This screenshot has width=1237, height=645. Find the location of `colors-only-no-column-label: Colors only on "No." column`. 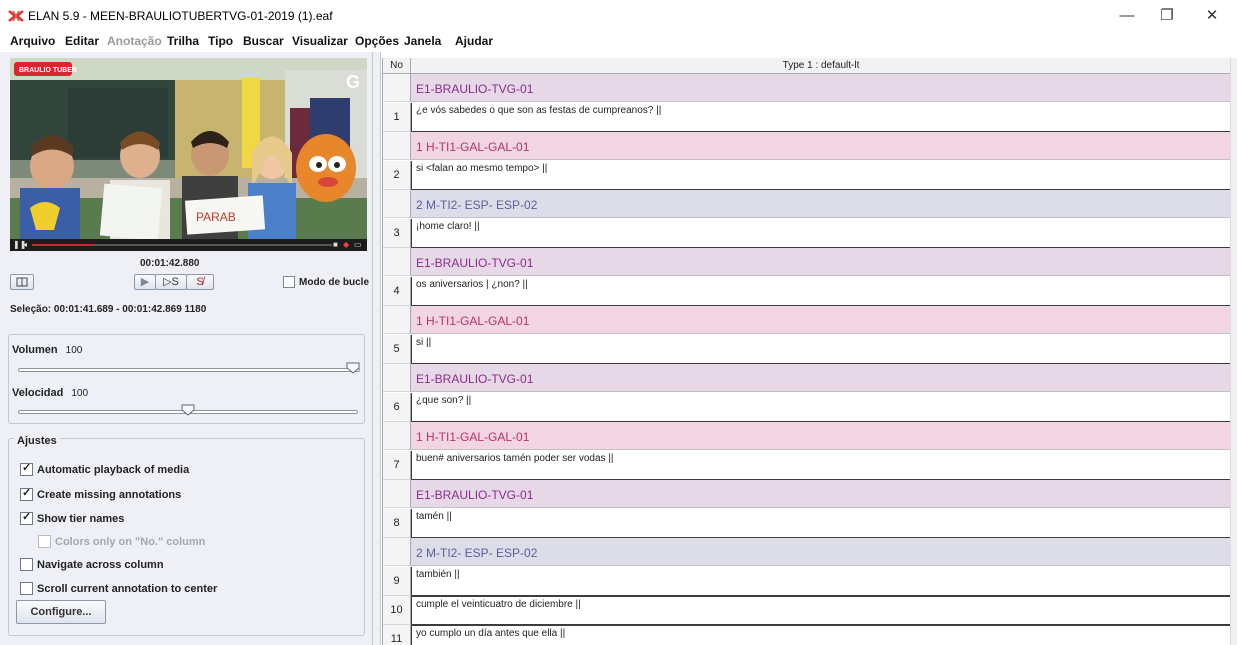

colors-only-no-column-label: Colors only on "No." column is located at coordinates (130, 541).